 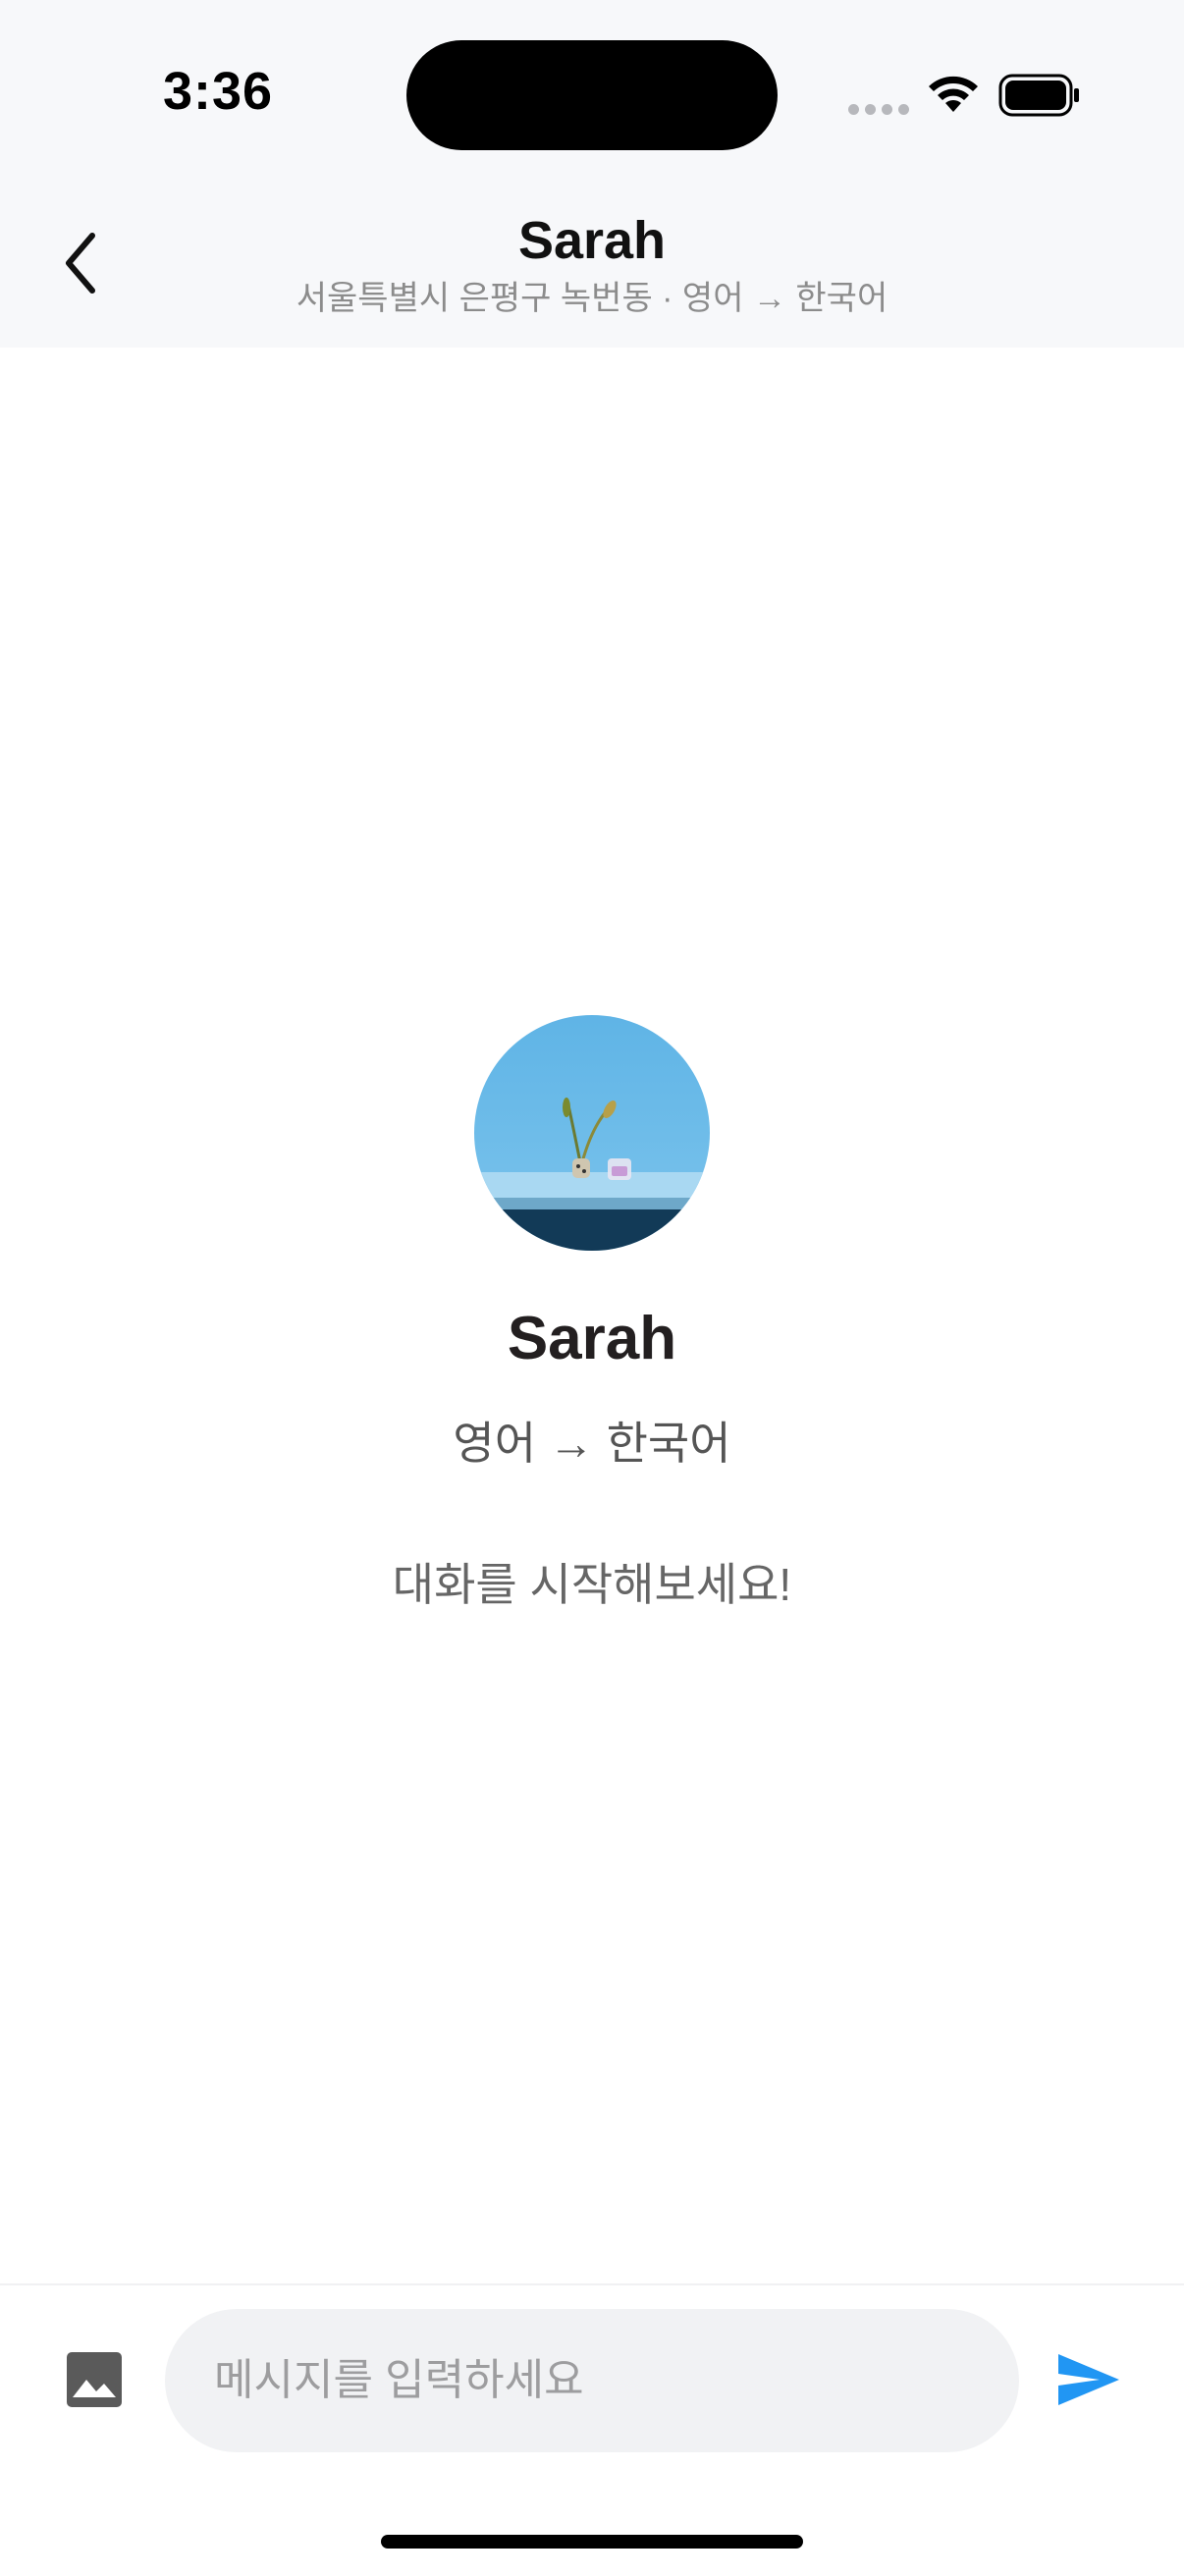 I want to click on profile-name: Sarah, so click(x=592, y=1338).